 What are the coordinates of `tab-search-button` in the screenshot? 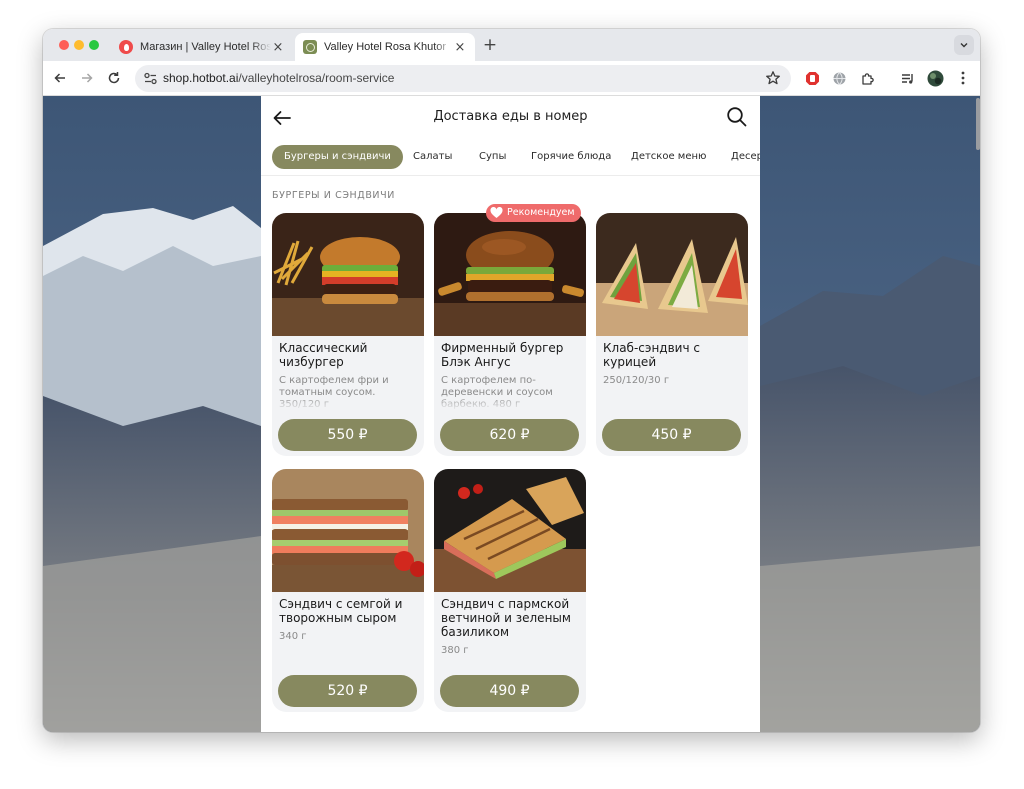 It's located at (964, 45).